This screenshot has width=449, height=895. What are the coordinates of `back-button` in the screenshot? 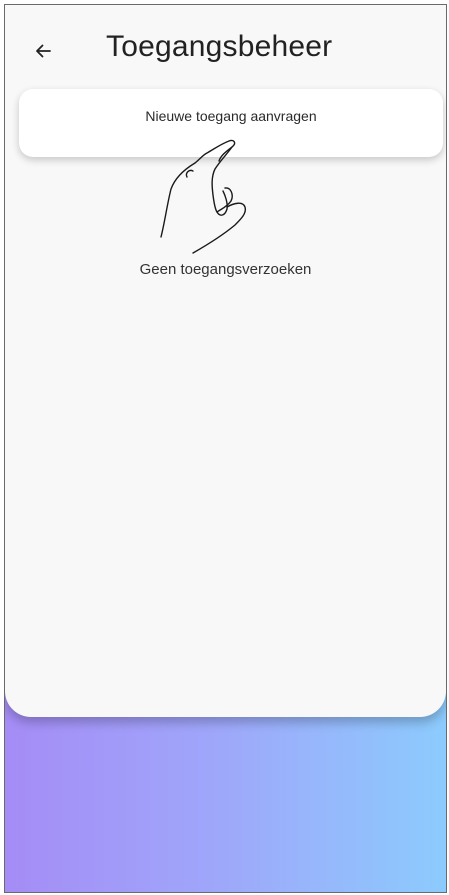 It's located at (43, 51).